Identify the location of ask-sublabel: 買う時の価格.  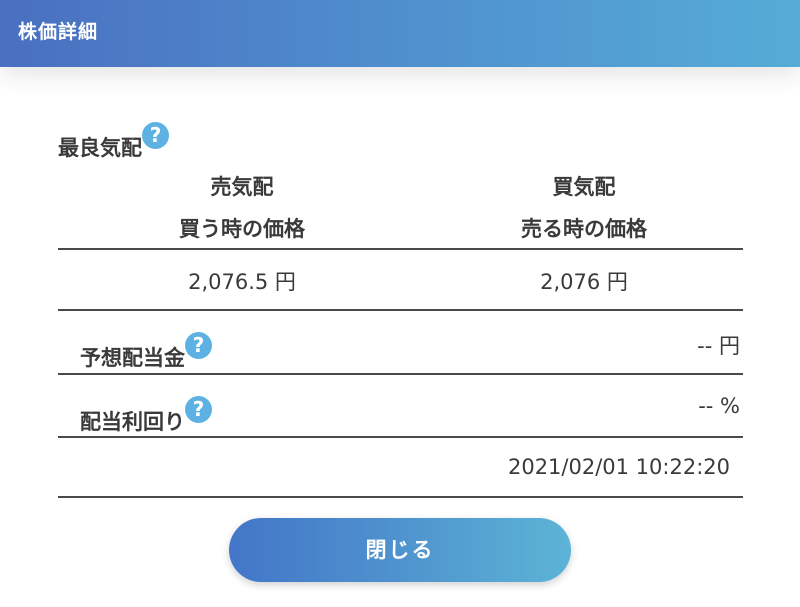
(242, 229).